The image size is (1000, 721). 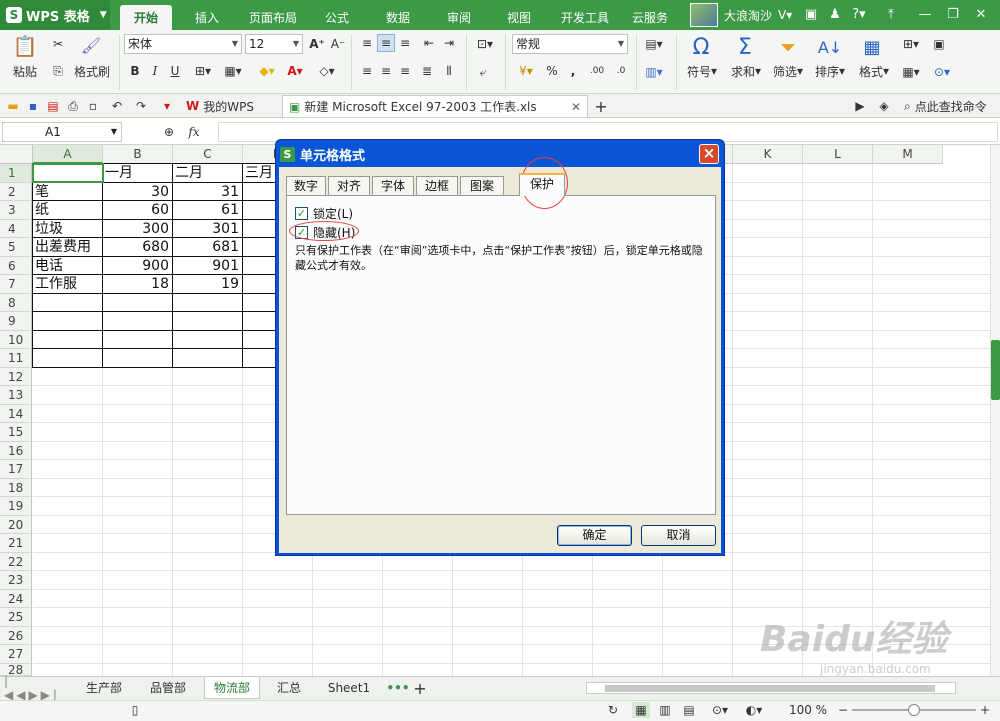 What do you see at coordinates (925, 15) in the screenshot?
I see `minimize-icon: —` at bounding box center [925, 15].